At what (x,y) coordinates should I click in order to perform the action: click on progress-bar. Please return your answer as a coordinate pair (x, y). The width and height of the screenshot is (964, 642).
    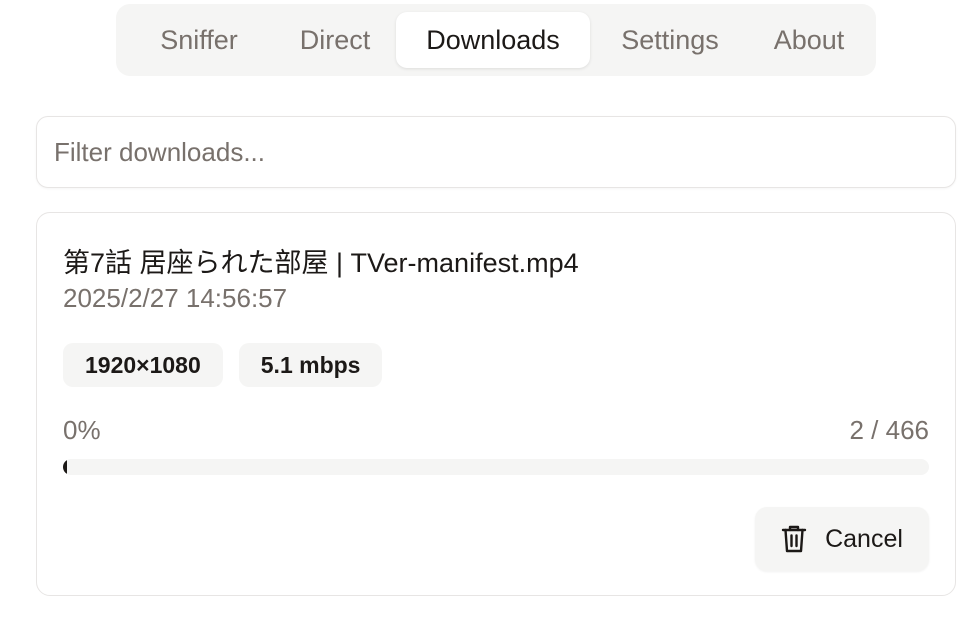
    Looking at the image, I should click on (496, 467).